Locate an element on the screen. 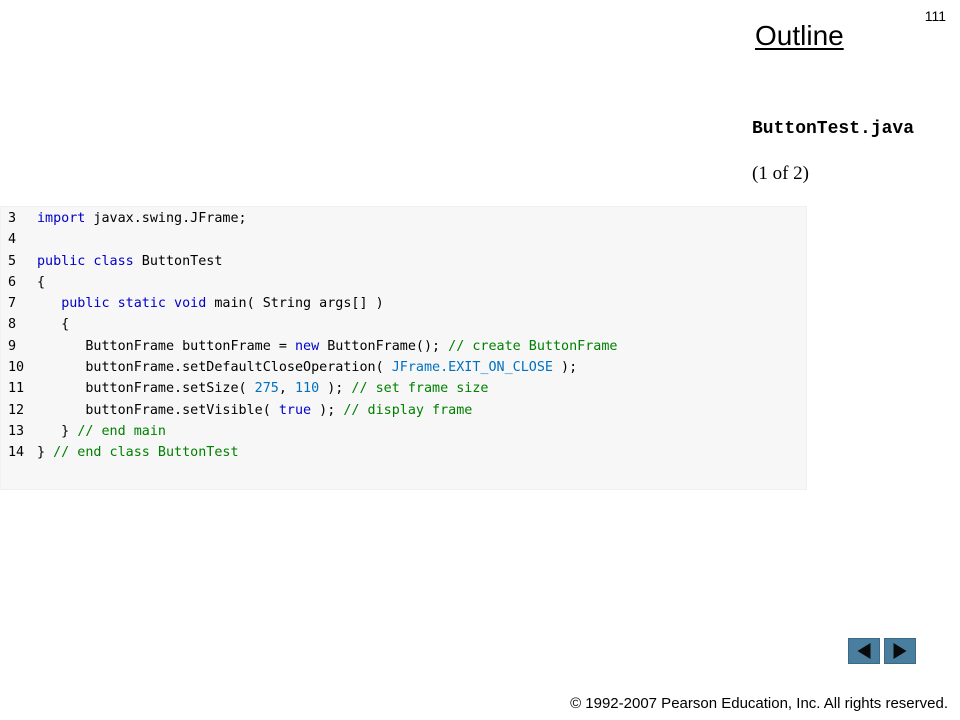 This screenshot has height=720, width=960. code-token: buttonFrame.setVisible( is located at coordinates (158, 410).